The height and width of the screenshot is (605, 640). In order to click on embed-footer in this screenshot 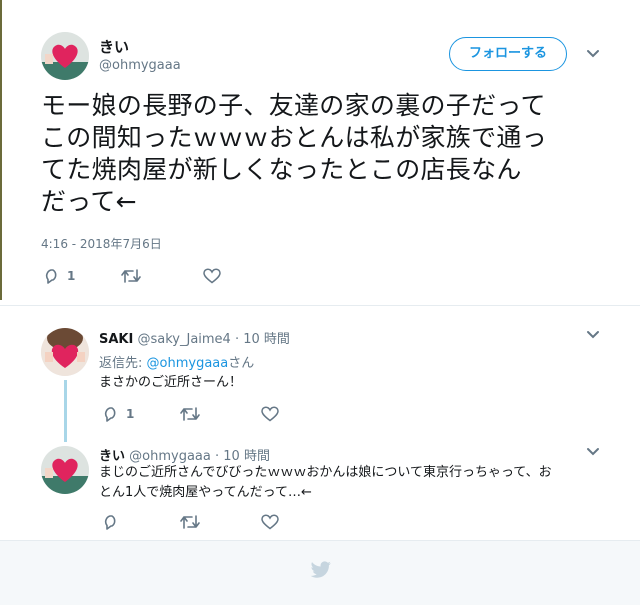, I will do `click(320, 572)`.